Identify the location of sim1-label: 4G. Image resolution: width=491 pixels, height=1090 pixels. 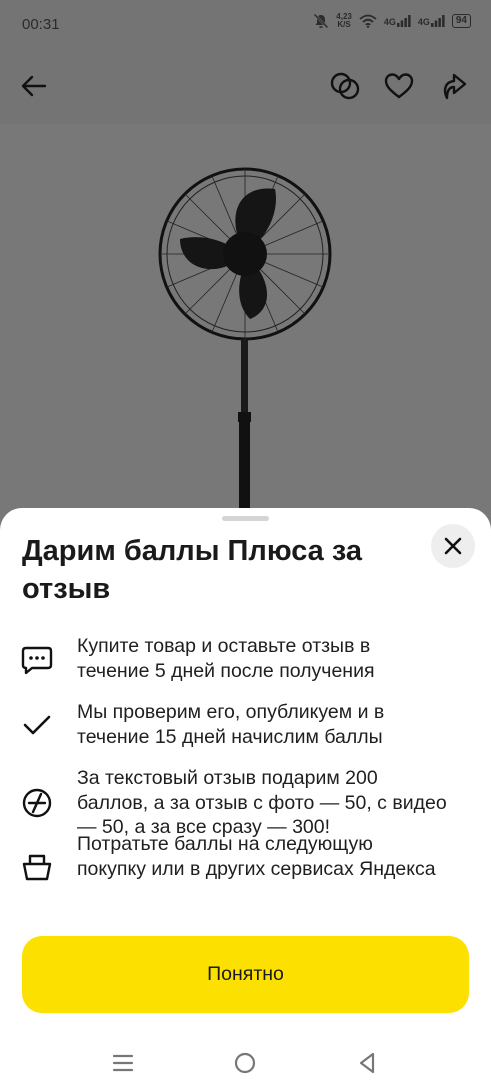
(389, 22).